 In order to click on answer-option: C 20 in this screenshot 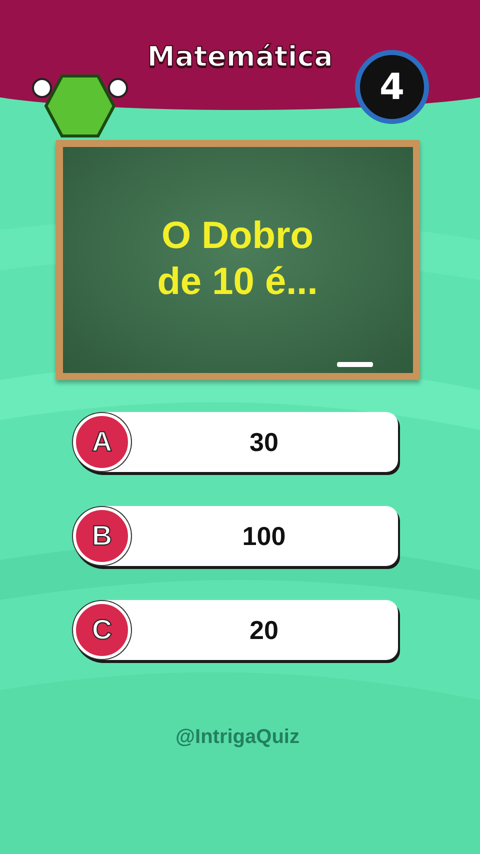, I will do `click(235, 630)`.